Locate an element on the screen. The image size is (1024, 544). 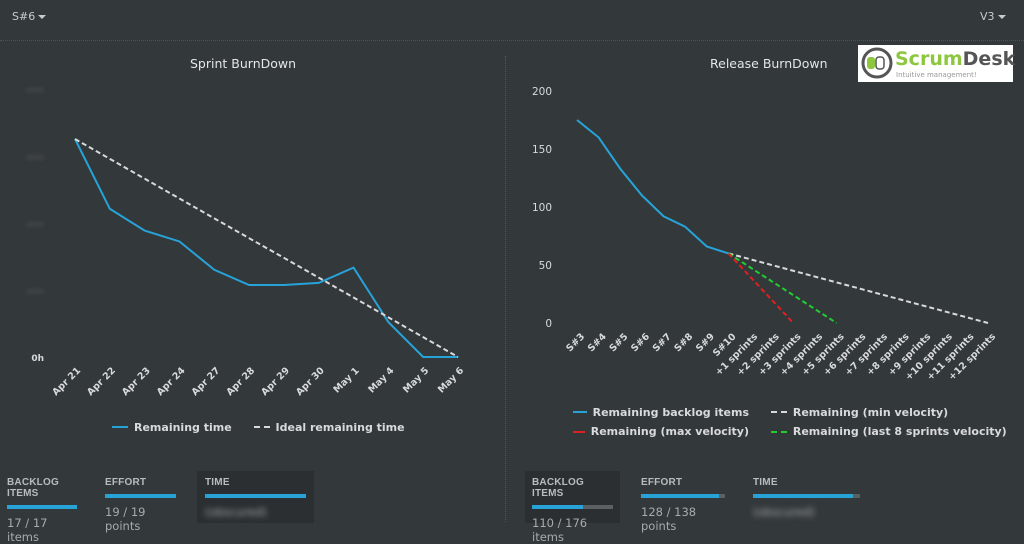
y-tick-label: 200 is located at coordinates (542, 92).